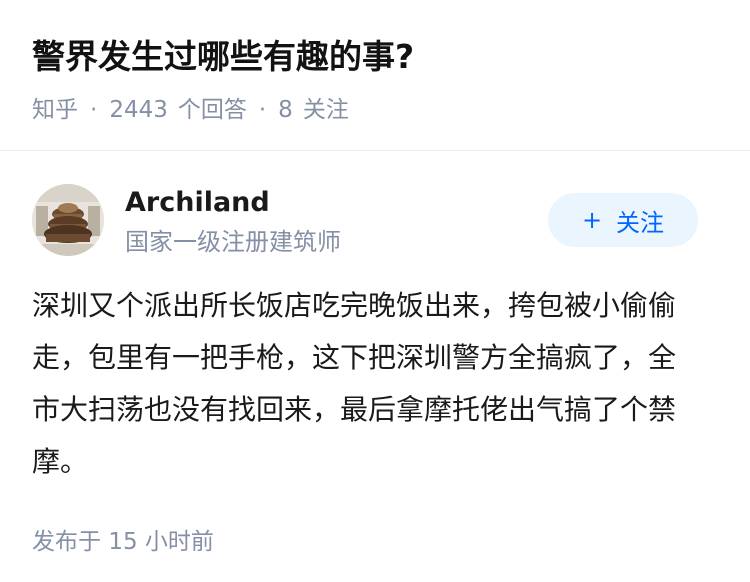 This screenshot has height=582, width=750. What do you see at coordinates (326, 110) in the screenshot?
I see `follow-count-label: 关注` at bounding box center [326, 110].